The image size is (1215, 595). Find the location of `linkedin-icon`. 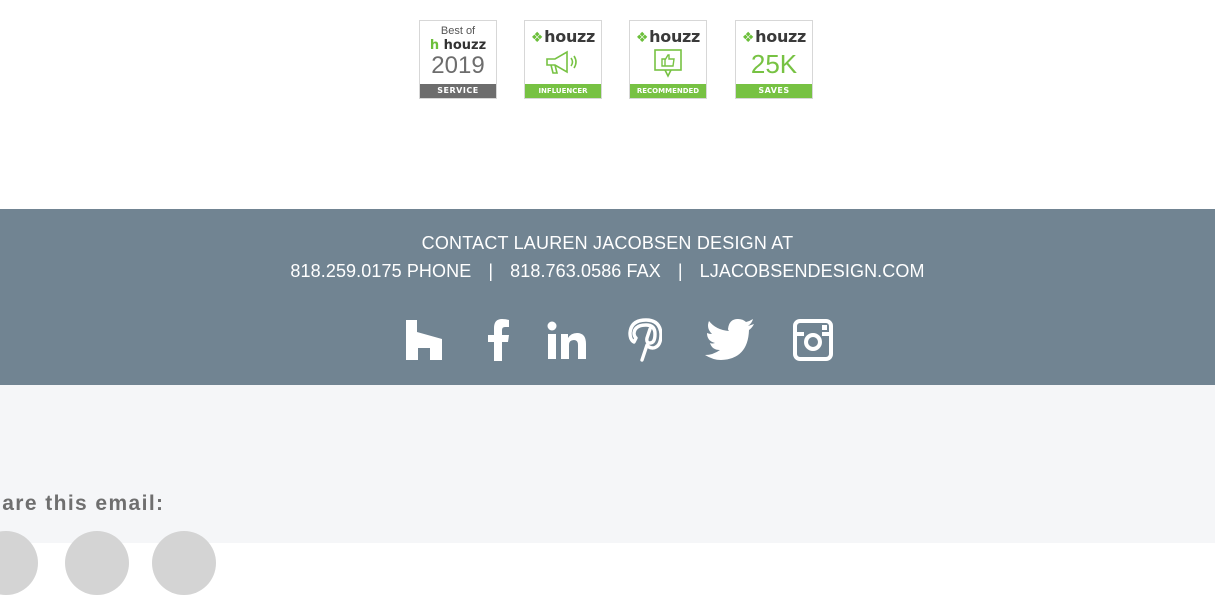

linkedin-icon is located at coordinates (567, 340).